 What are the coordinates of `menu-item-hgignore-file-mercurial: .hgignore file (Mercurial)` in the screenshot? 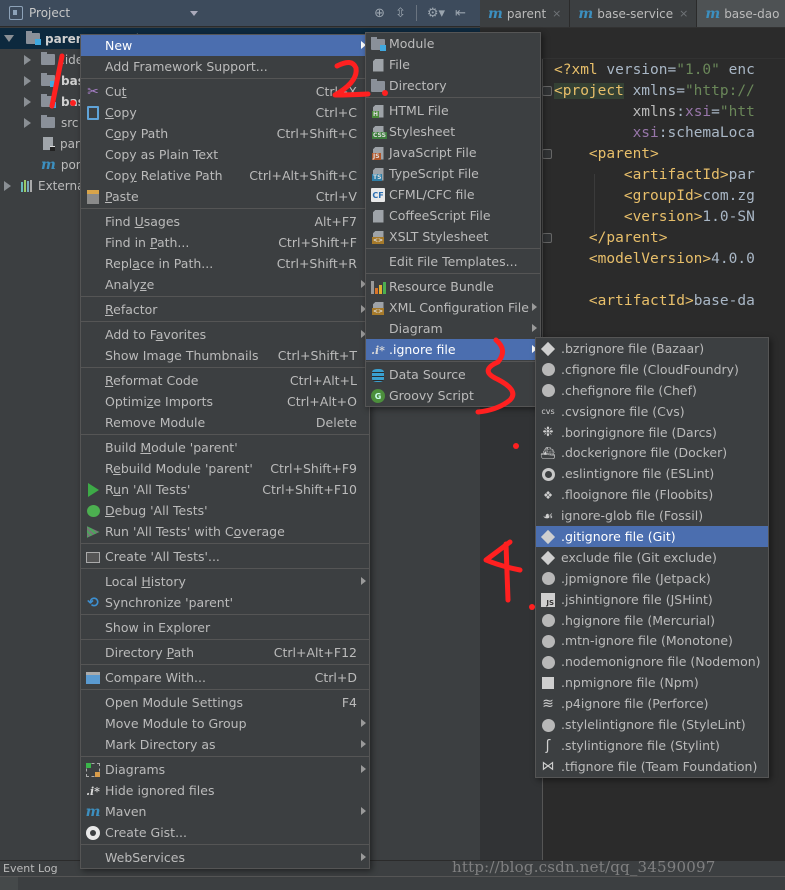 It's located at (652, 620).